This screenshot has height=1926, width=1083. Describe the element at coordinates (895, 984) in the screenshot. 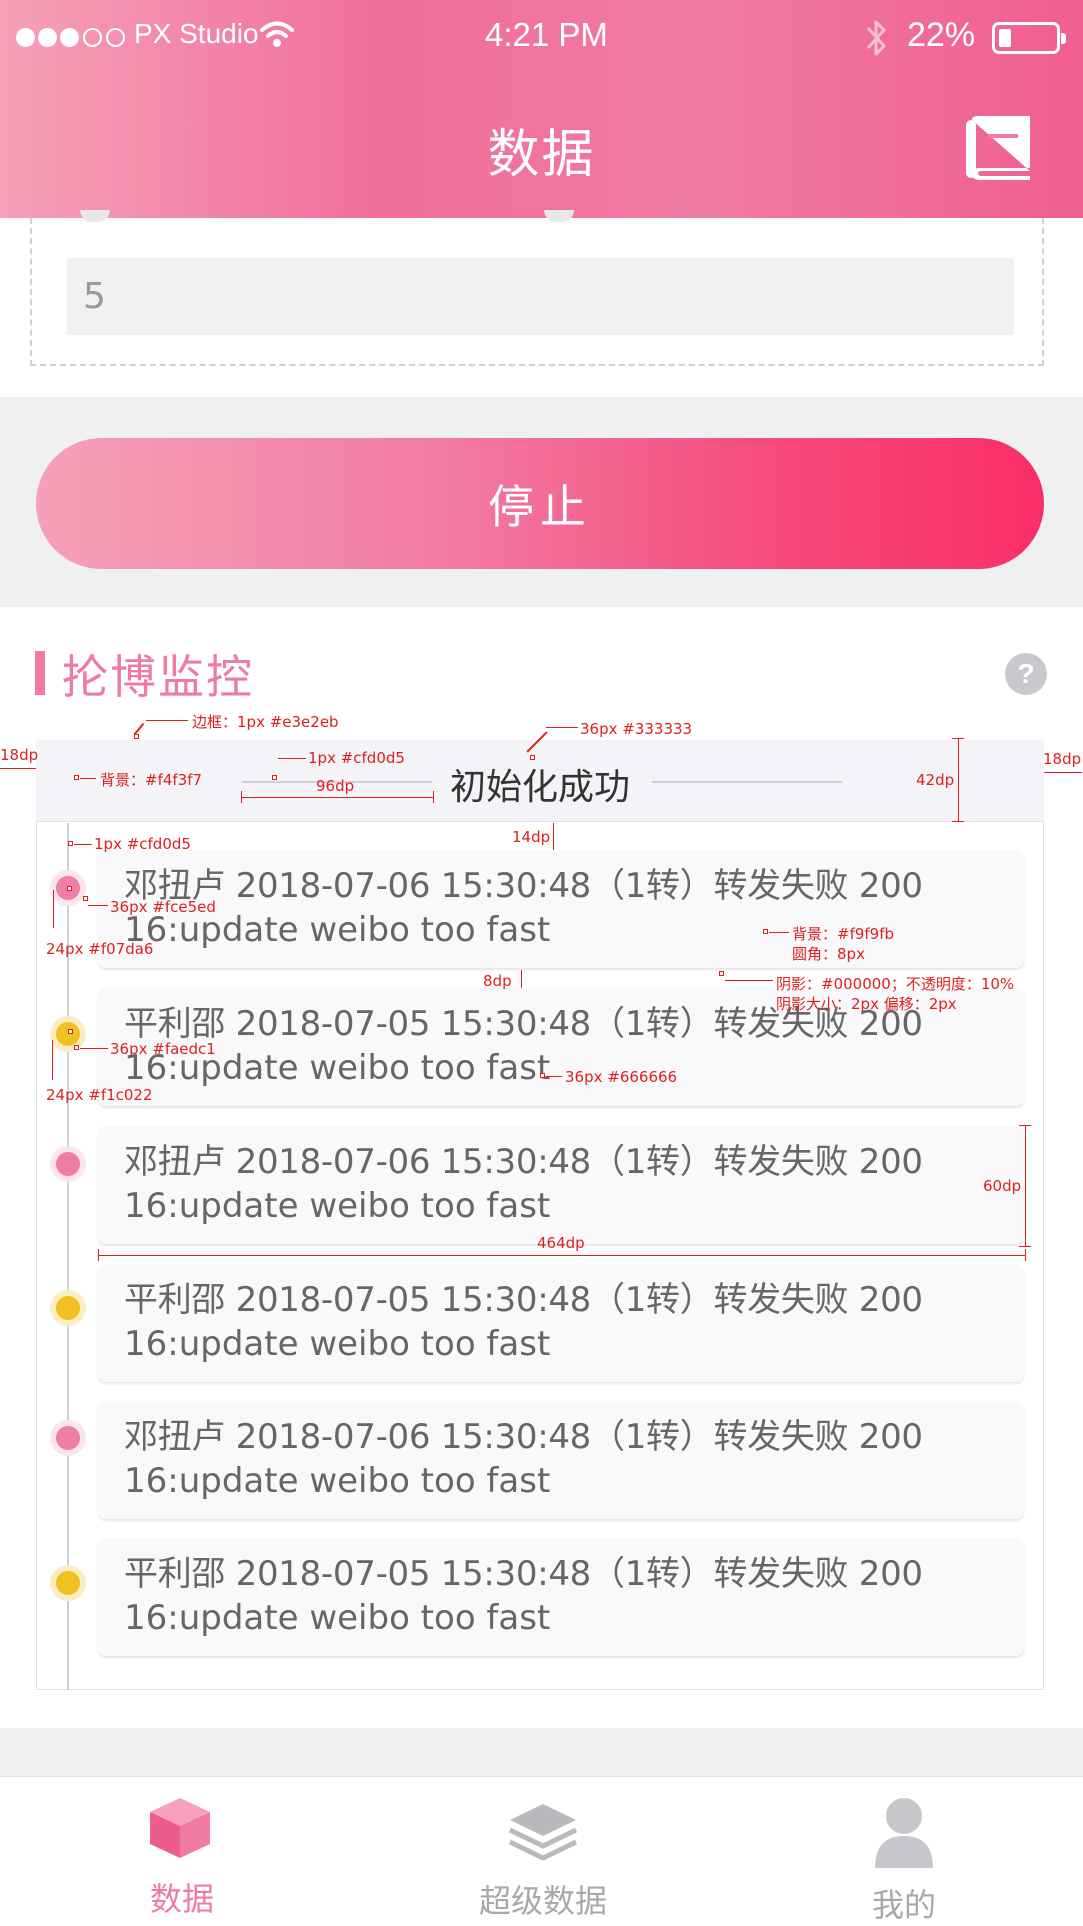

I see `annotation-shadow: 阴影：#000000；不透明度：10%` at that location.